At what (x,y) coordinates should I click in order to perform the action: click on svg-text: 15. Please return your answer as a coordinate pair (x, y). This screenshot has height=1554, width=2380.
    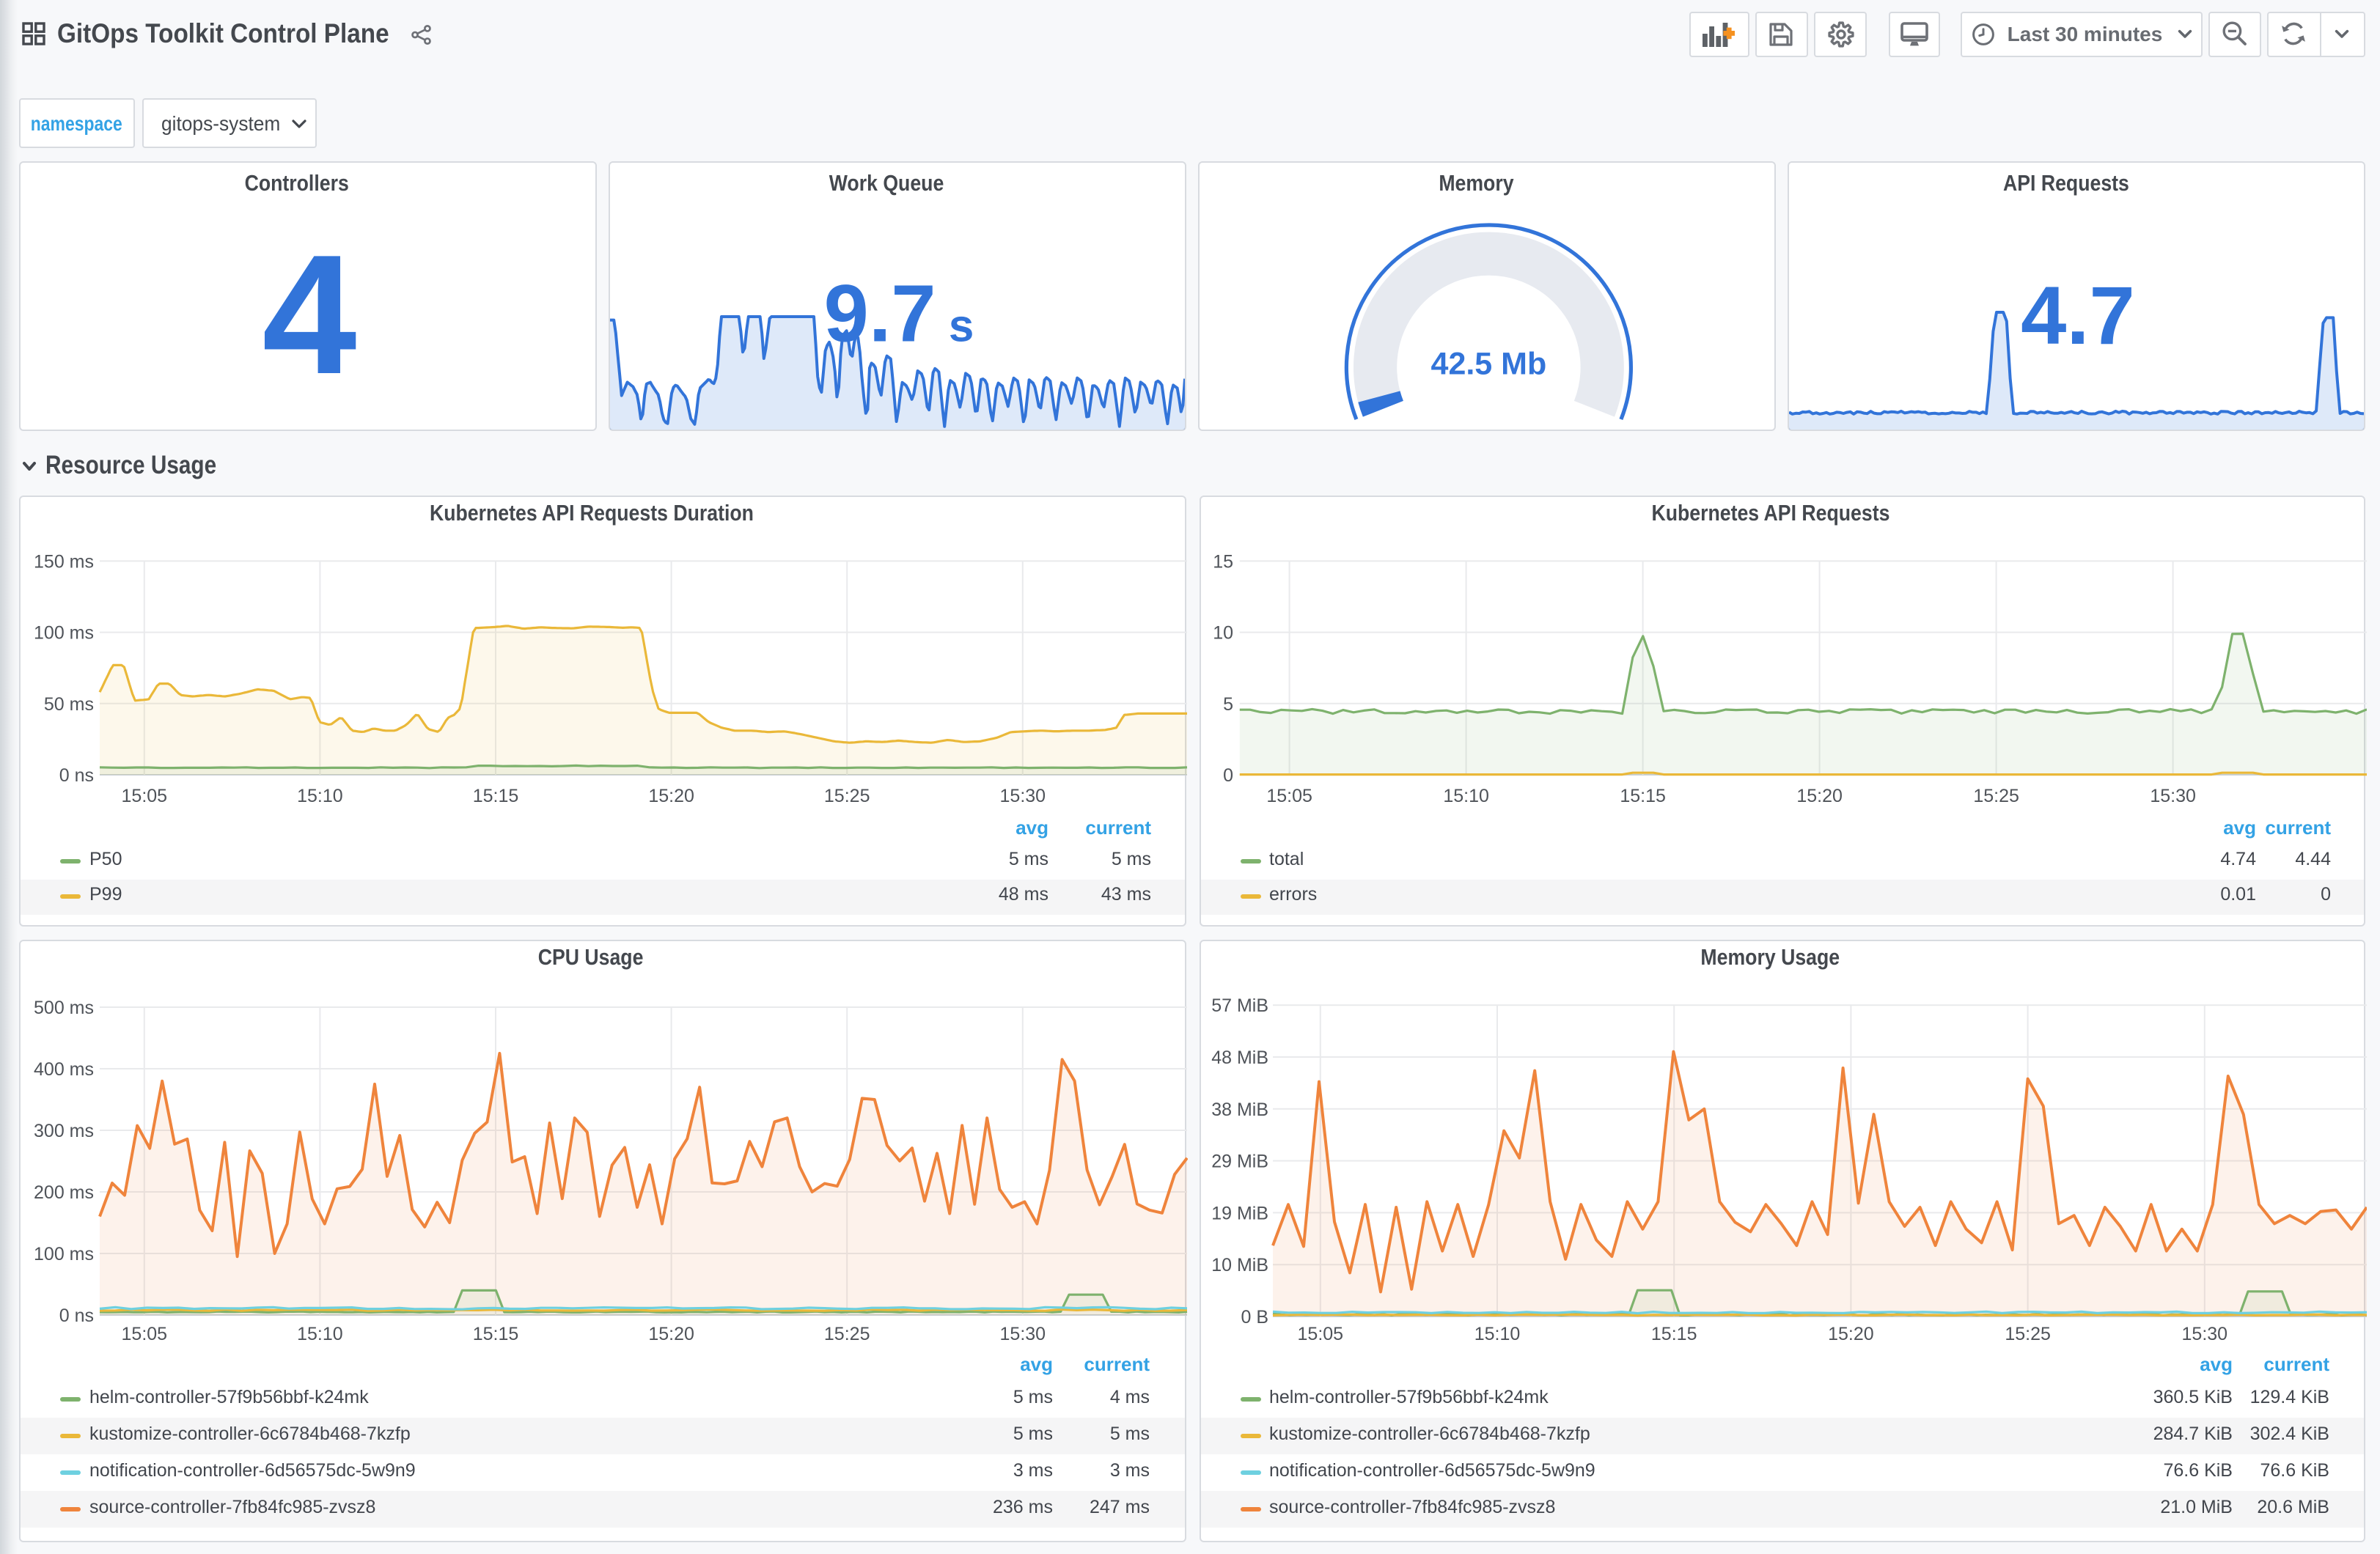
    Looking at the image, I should click on (1222, 562).